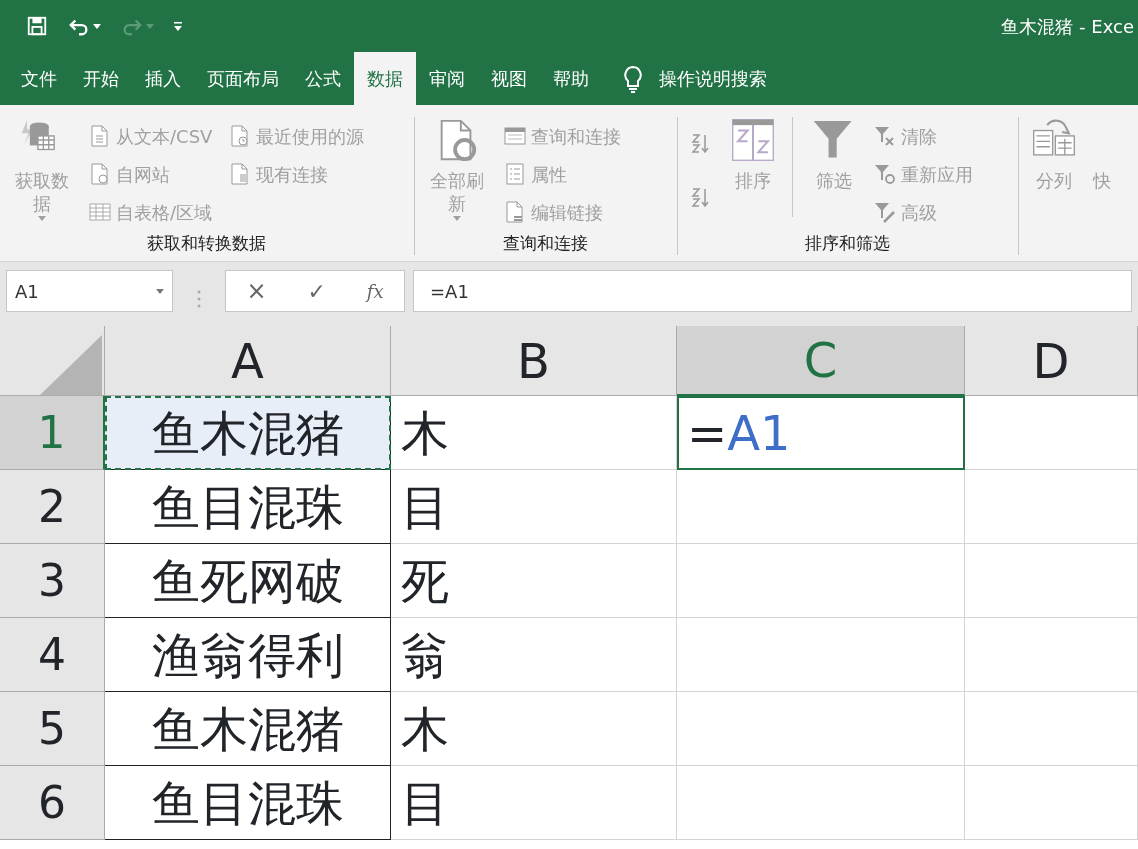  I want to click on column-header: B, so click(534, 361).